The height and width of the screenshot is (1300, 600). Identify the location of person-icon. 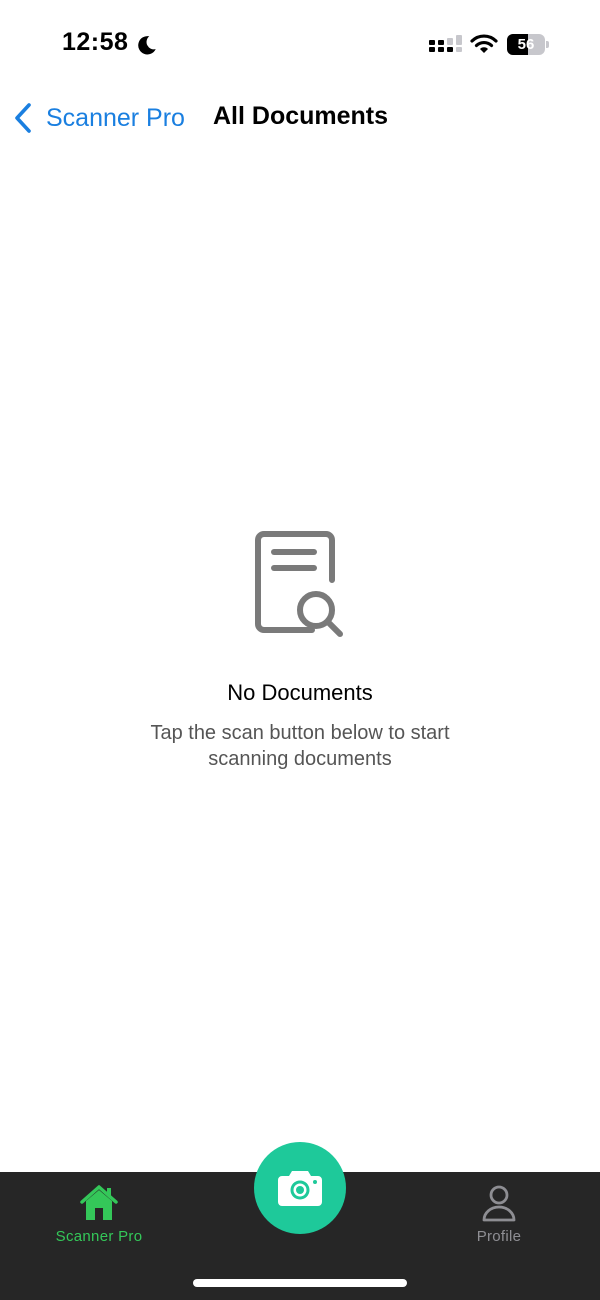
(499, 1203).